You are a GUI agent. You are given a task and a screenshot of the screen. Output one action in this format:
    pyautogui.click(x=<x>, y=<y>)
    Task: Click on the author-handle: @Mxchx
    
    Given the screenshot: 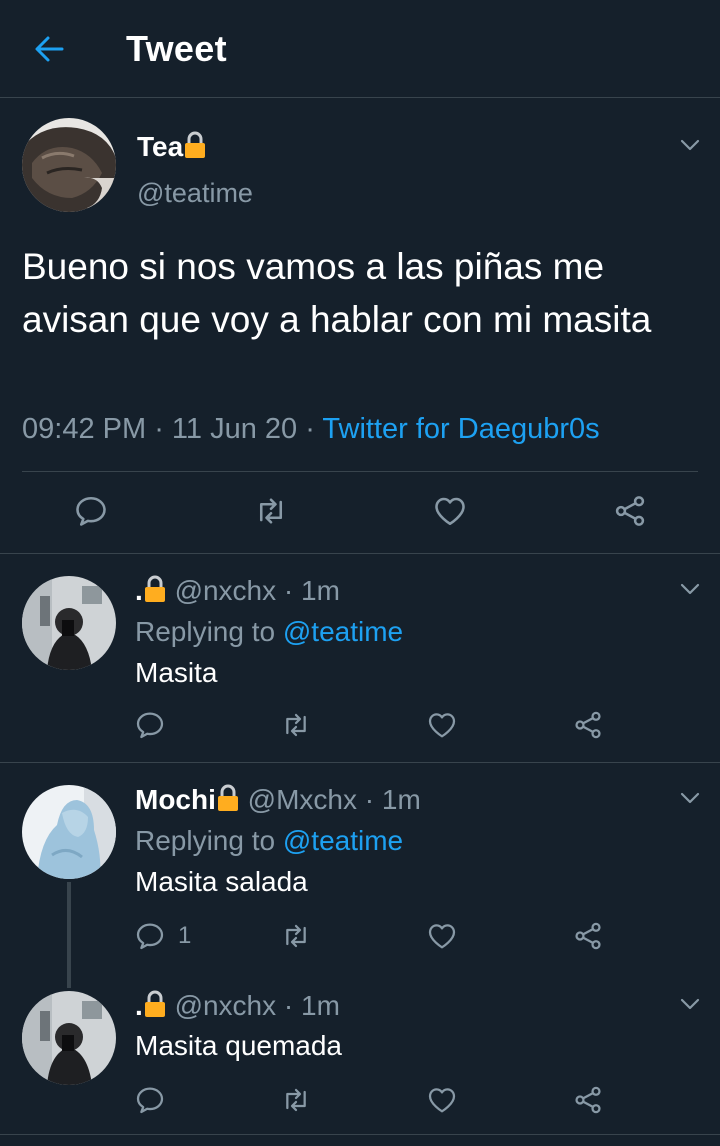 What is the action you would take?
    pyautogui.click(x=302, y=799)
    